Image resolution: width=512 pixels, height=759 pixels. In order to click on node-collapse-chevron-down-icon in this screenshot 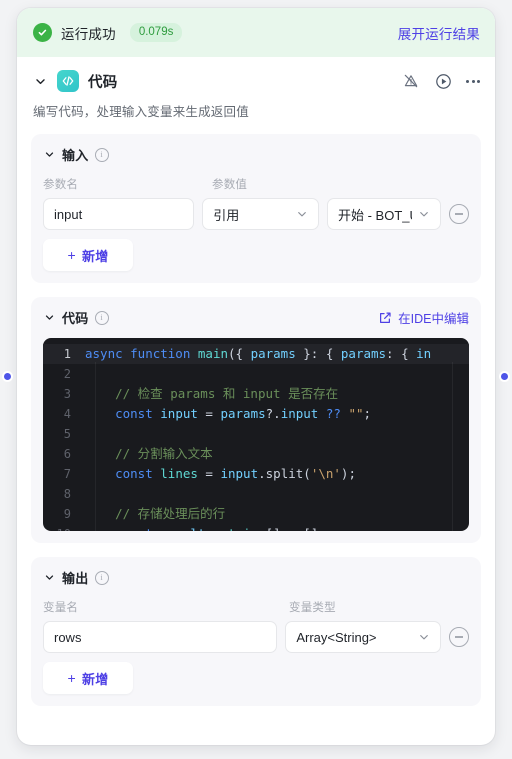, I will do `click(40, 81)`.